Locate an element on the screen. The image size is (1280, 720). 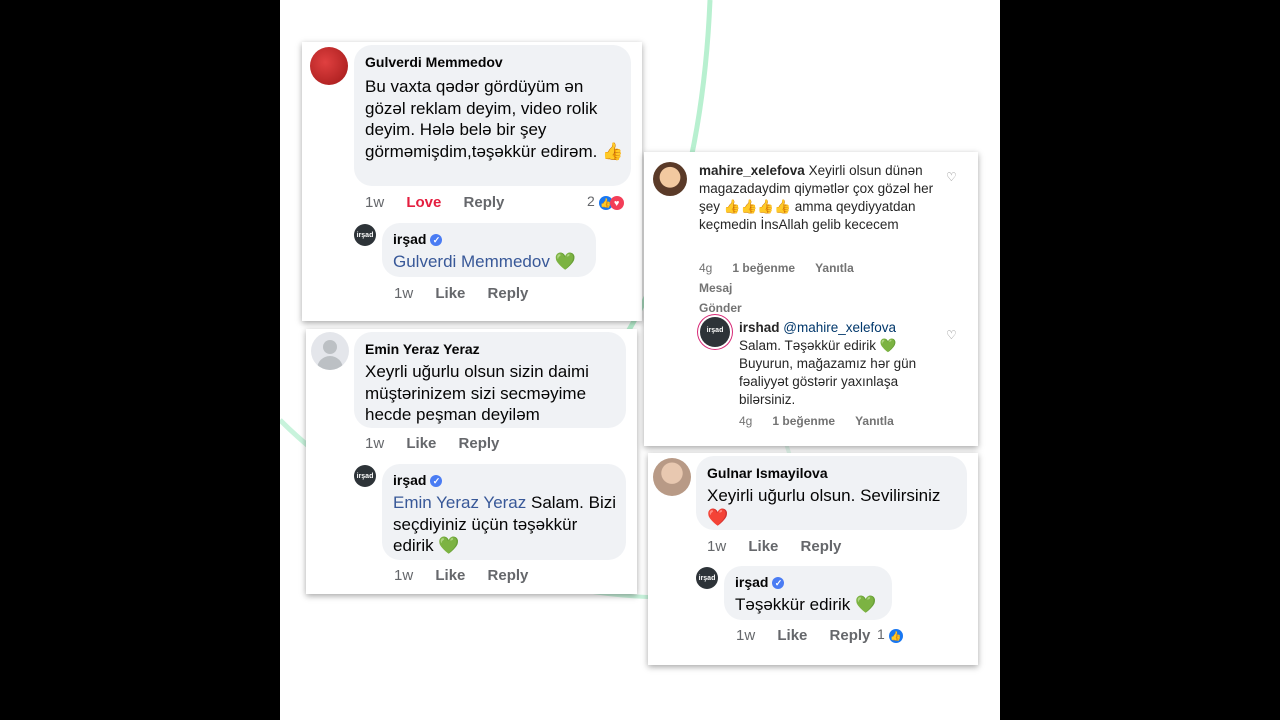
love-button: Love is located at coordinates (423, 202).